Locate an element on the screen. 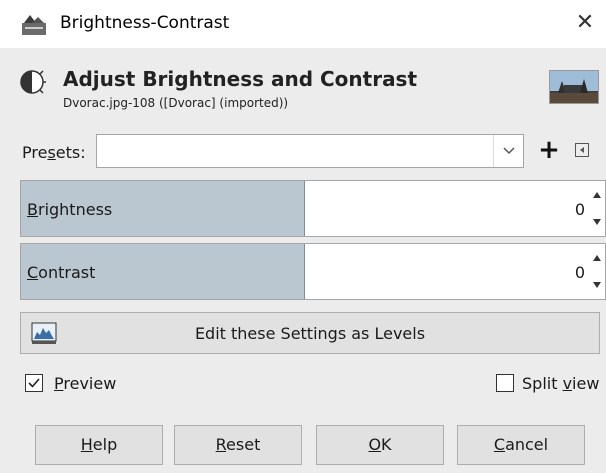  castle-thumbnail-image is located at coordinates (574, 87).